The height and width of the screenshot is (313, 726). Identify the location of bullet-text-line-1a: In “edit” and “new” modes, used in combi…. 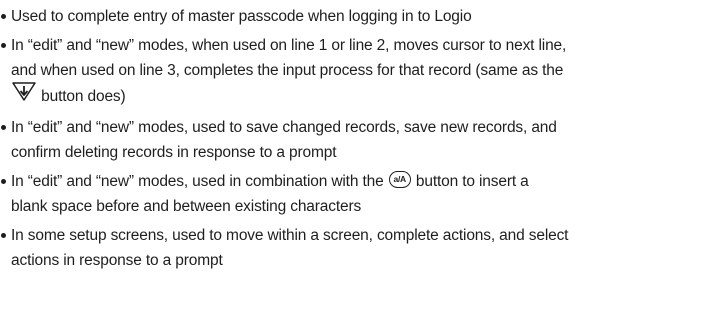
(199, 181).